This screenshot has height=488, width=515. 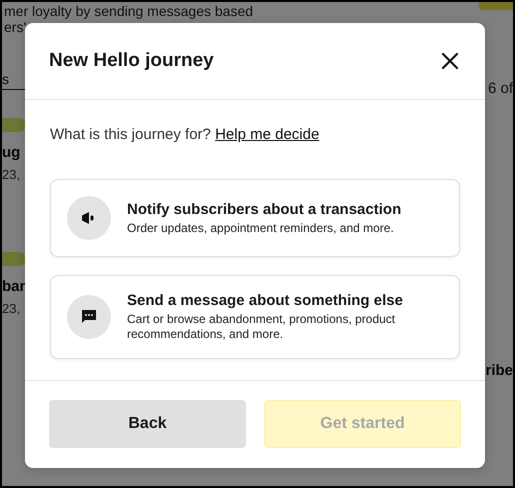 I want to click on card-title: ug, so click(x=12, y=152).